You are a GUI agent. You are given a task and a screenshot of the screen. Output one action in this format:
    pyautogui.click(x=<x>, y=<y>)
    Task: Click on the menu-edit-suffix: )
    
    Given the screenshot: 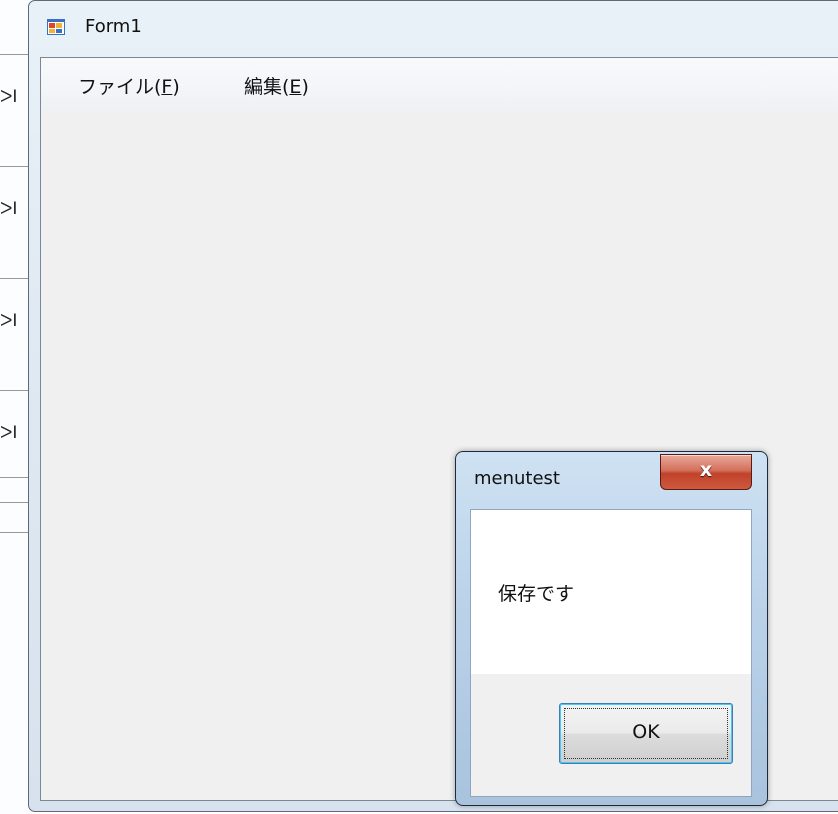 What is the action you would take?
    pyautogui.click(x=305, y=87)
    